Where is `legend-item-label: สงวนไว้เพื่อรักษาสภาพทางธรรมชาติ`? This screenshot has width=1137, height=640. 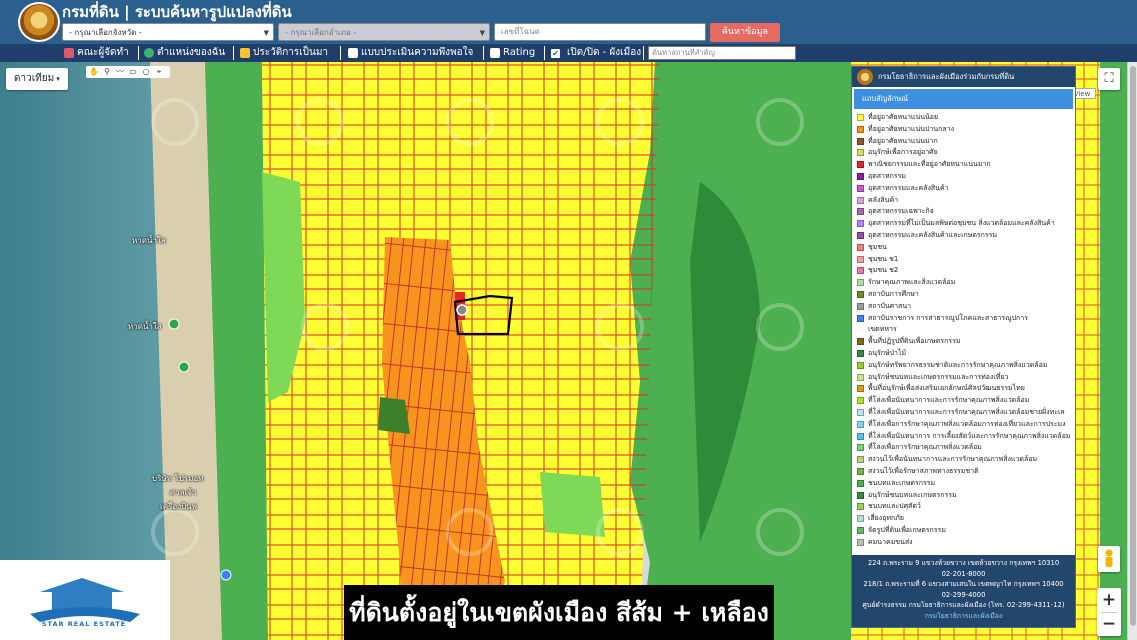
legend-item-label: สงวนไว้เพื่อรักษาสภาพทางธรรมชาติ is located at coordinates (923, 470).